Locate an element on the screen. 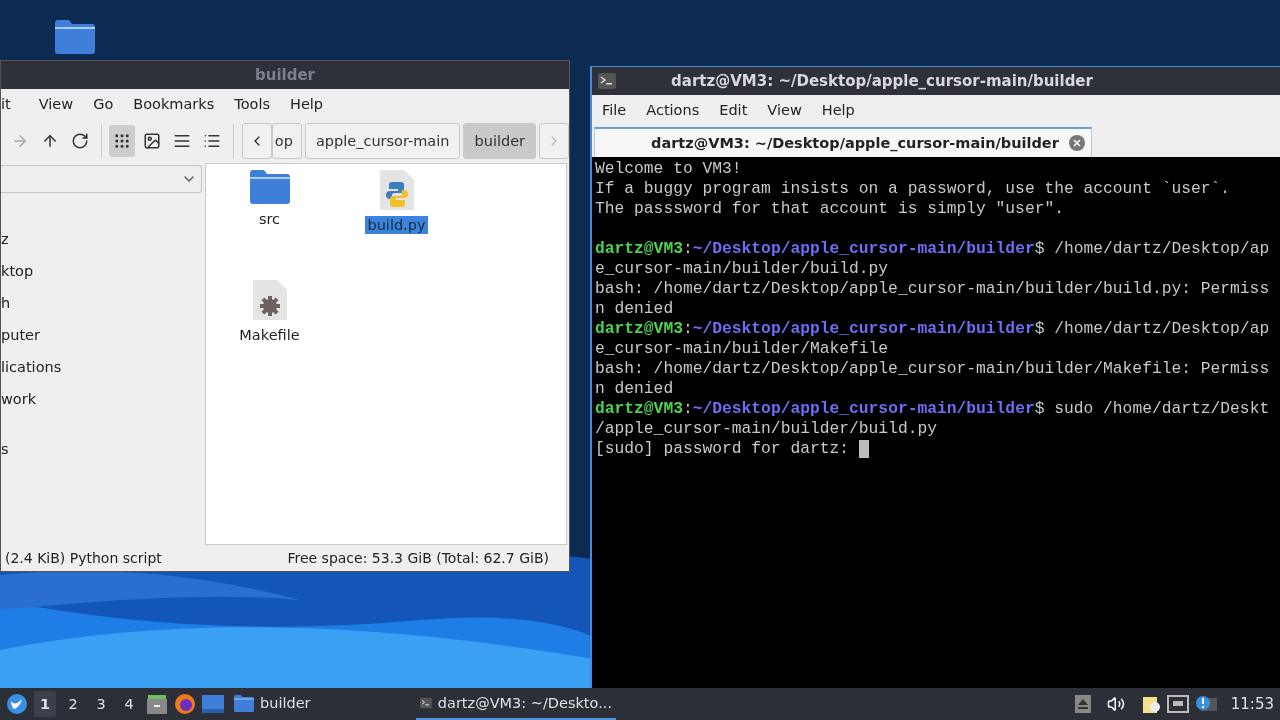  eject-icon is located at coordinates (1082, 704).